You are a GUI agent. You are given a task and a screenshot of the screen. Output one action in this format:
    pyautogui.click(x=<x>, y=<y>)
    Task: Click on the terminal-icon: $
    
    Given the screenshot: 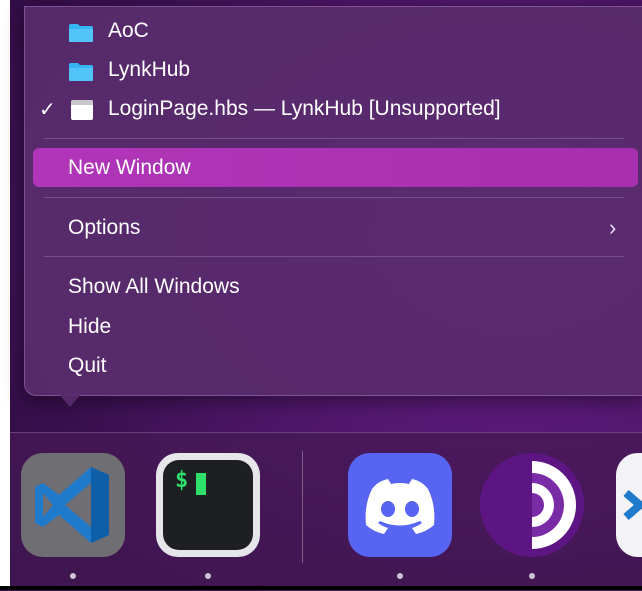 What is the action you would take?
    pyautogui.click(x=208, y=505)
    